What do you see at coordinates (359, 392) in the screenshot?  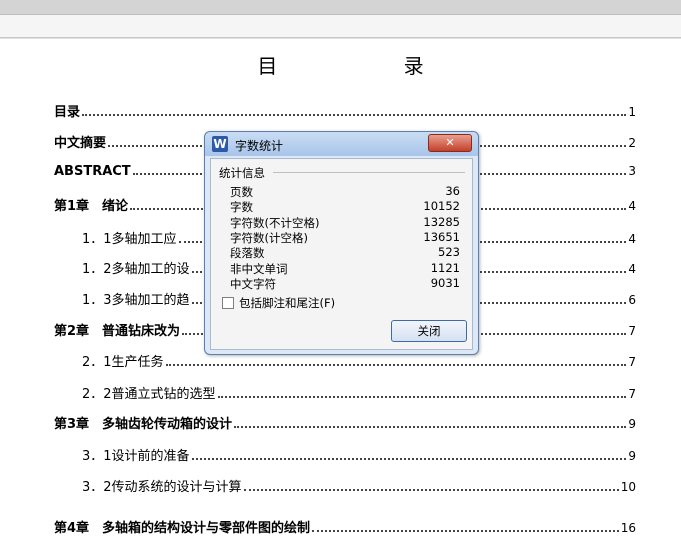 I see `toc-entry: 2．2普通立式钻的选型 7` at bounding box center [359, 392].